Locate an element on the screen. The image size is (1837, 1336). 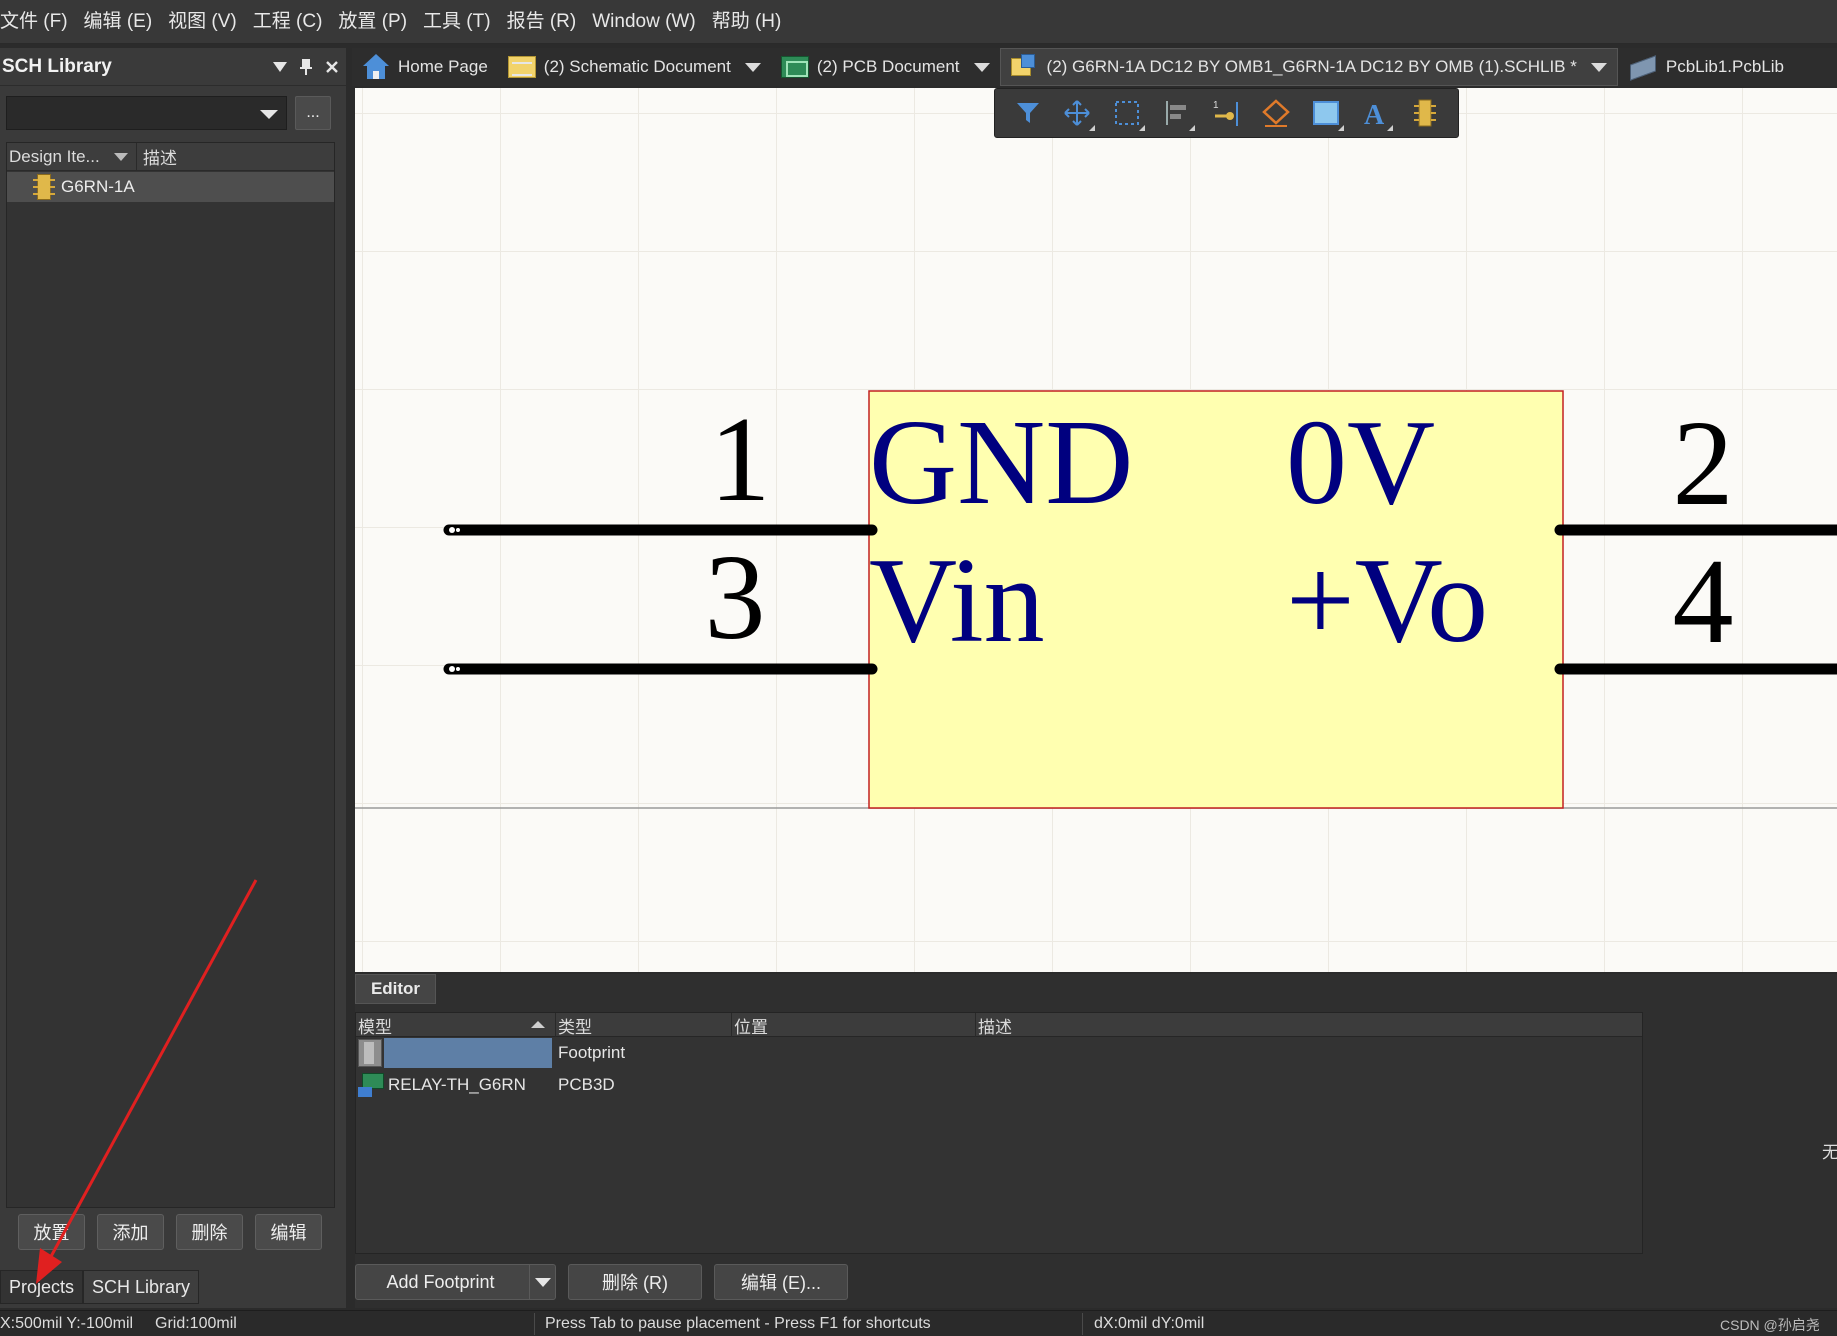
list-header: Design Ite... 描述 is located at coordinates (170, 156).